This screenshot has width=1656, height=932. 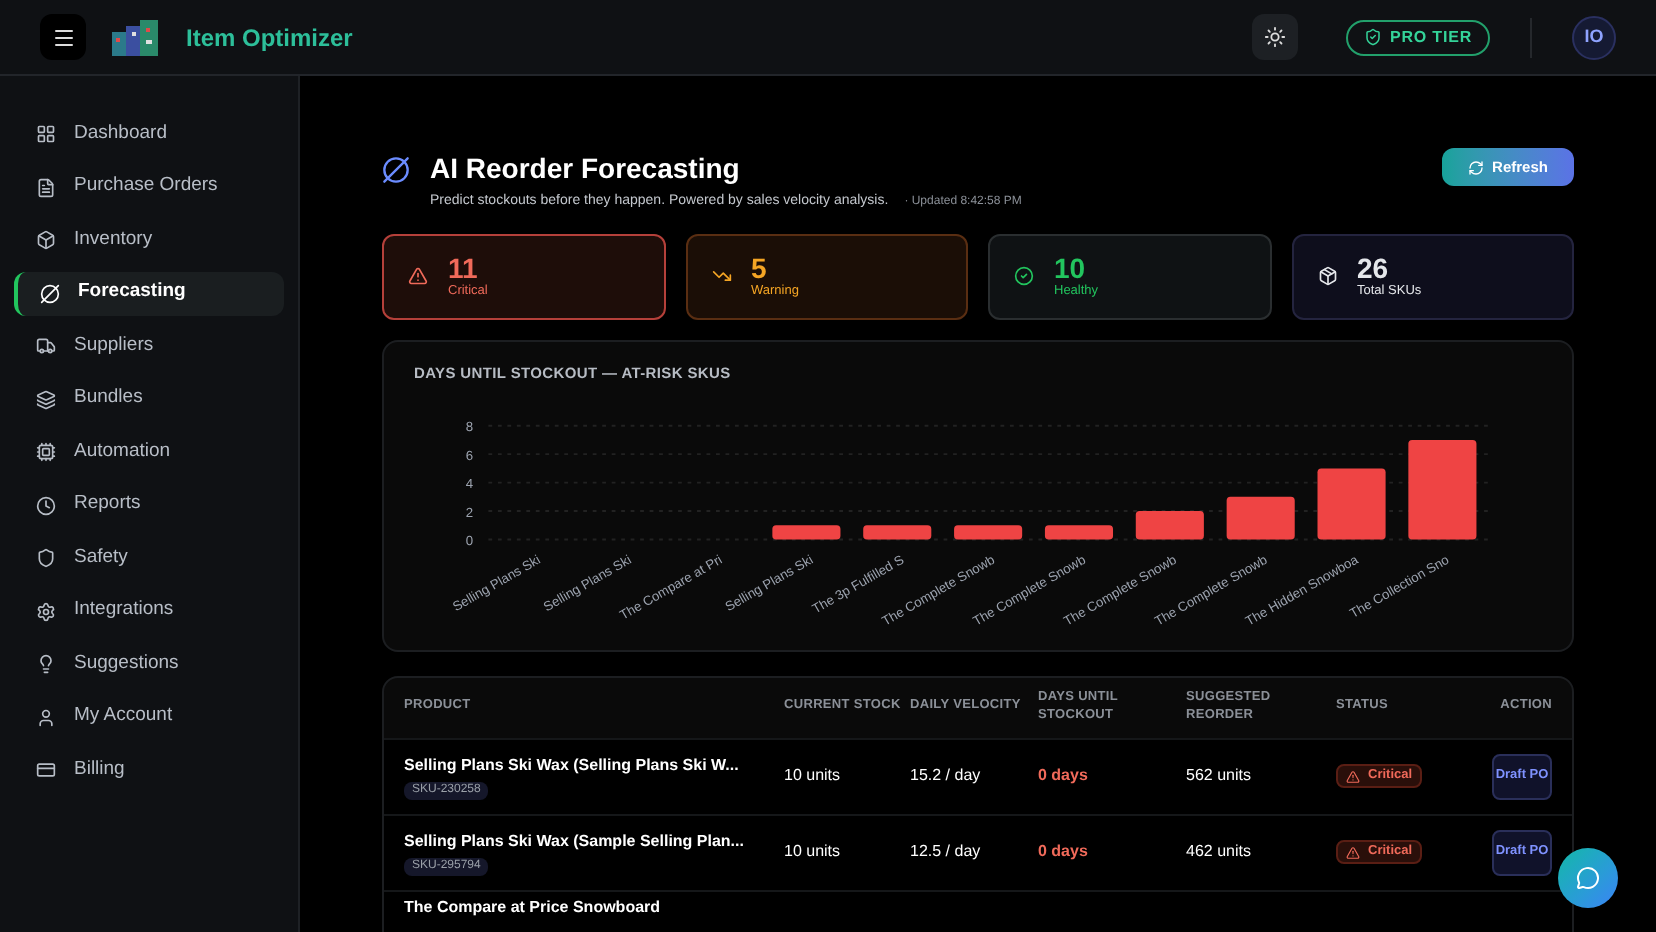 What do you see at coordinates (46, 664) in the screenshot?
I see `lightbulb-icon` at bounding box center [46, 664].